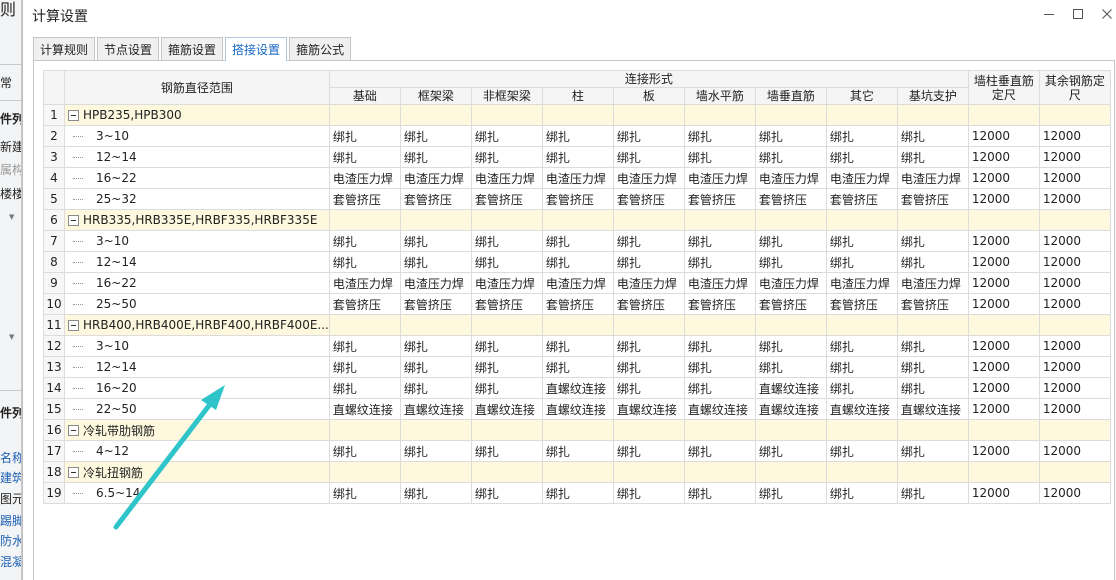 Image resolution: width=1116 pixels, height=580 pixels. Describe the element at coordinates (577, 430) in the screenshot. I see `group-row: 16 冷轧带肋钢筋` at that location.